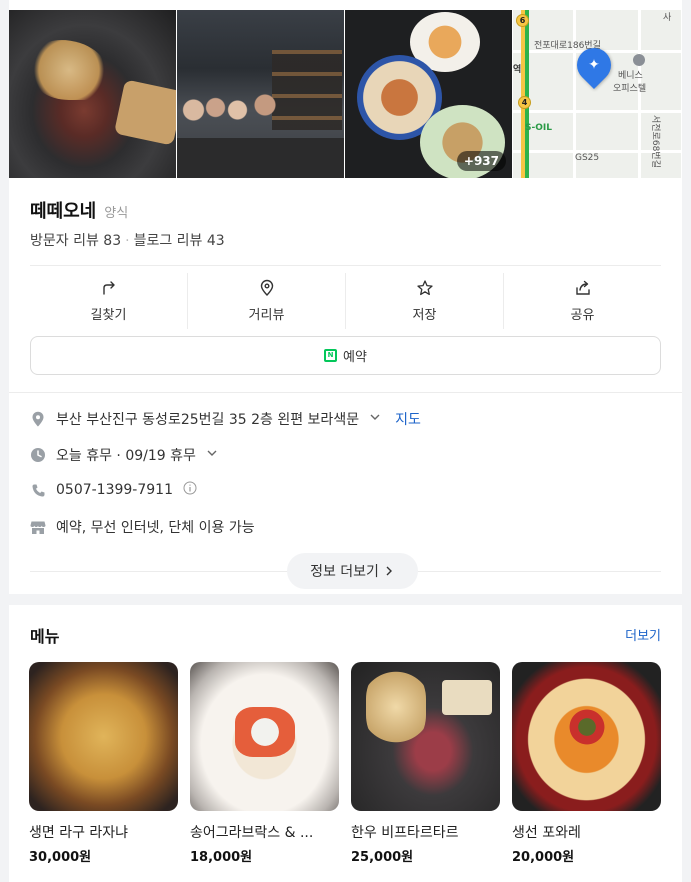 This screenshot has width=691, height=882. Describe the element at coordinates (38, 527) in the screenshot. I see `store-icon` at that location.